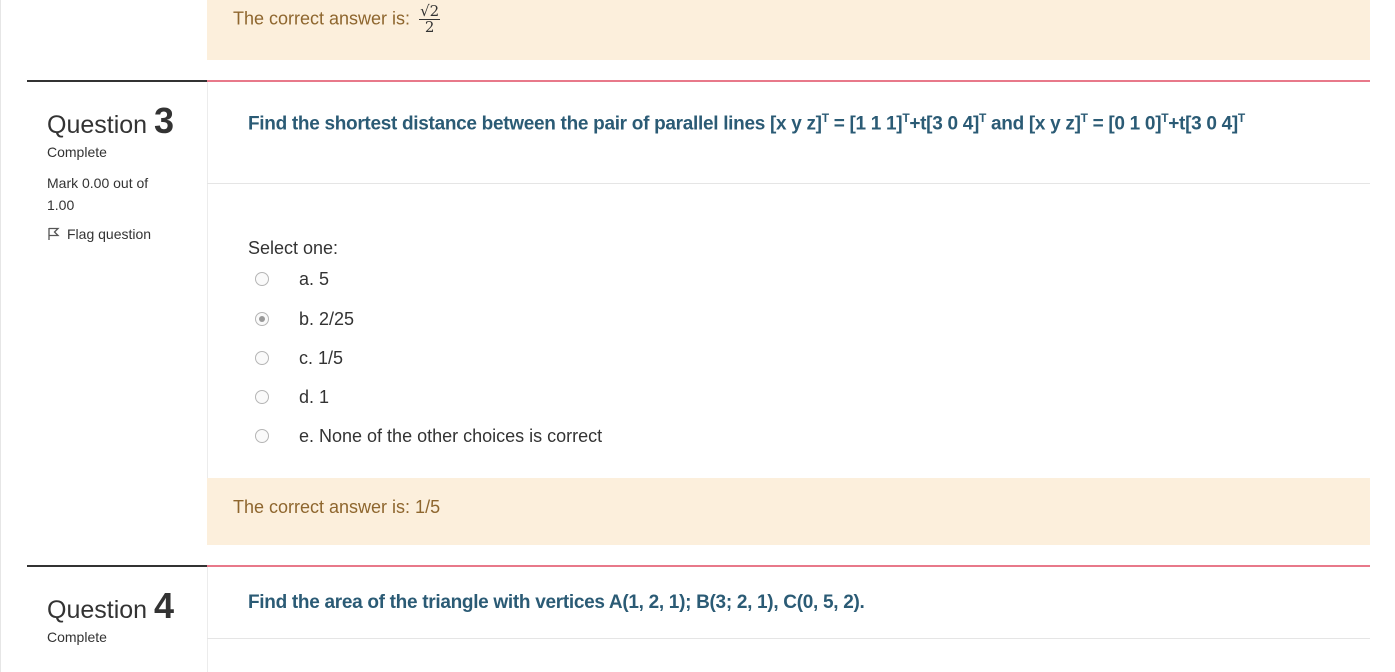 This screenshot has height=672, width=1395. What do you see at coordinates (207, 619) in the screenshot?
I see `q4-content-border` at bounding box center [207, 619].